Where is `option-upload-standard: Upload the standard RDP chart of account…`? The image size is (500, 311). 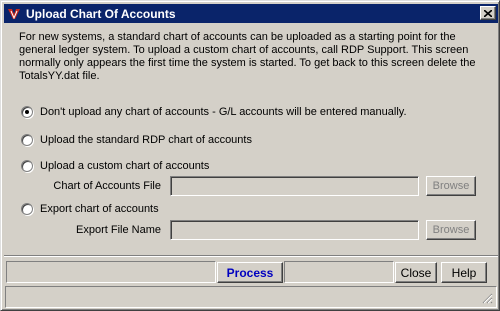 option-upload-standard: Upload the standard RDP chart of account… is located at coordinates (136, 140).